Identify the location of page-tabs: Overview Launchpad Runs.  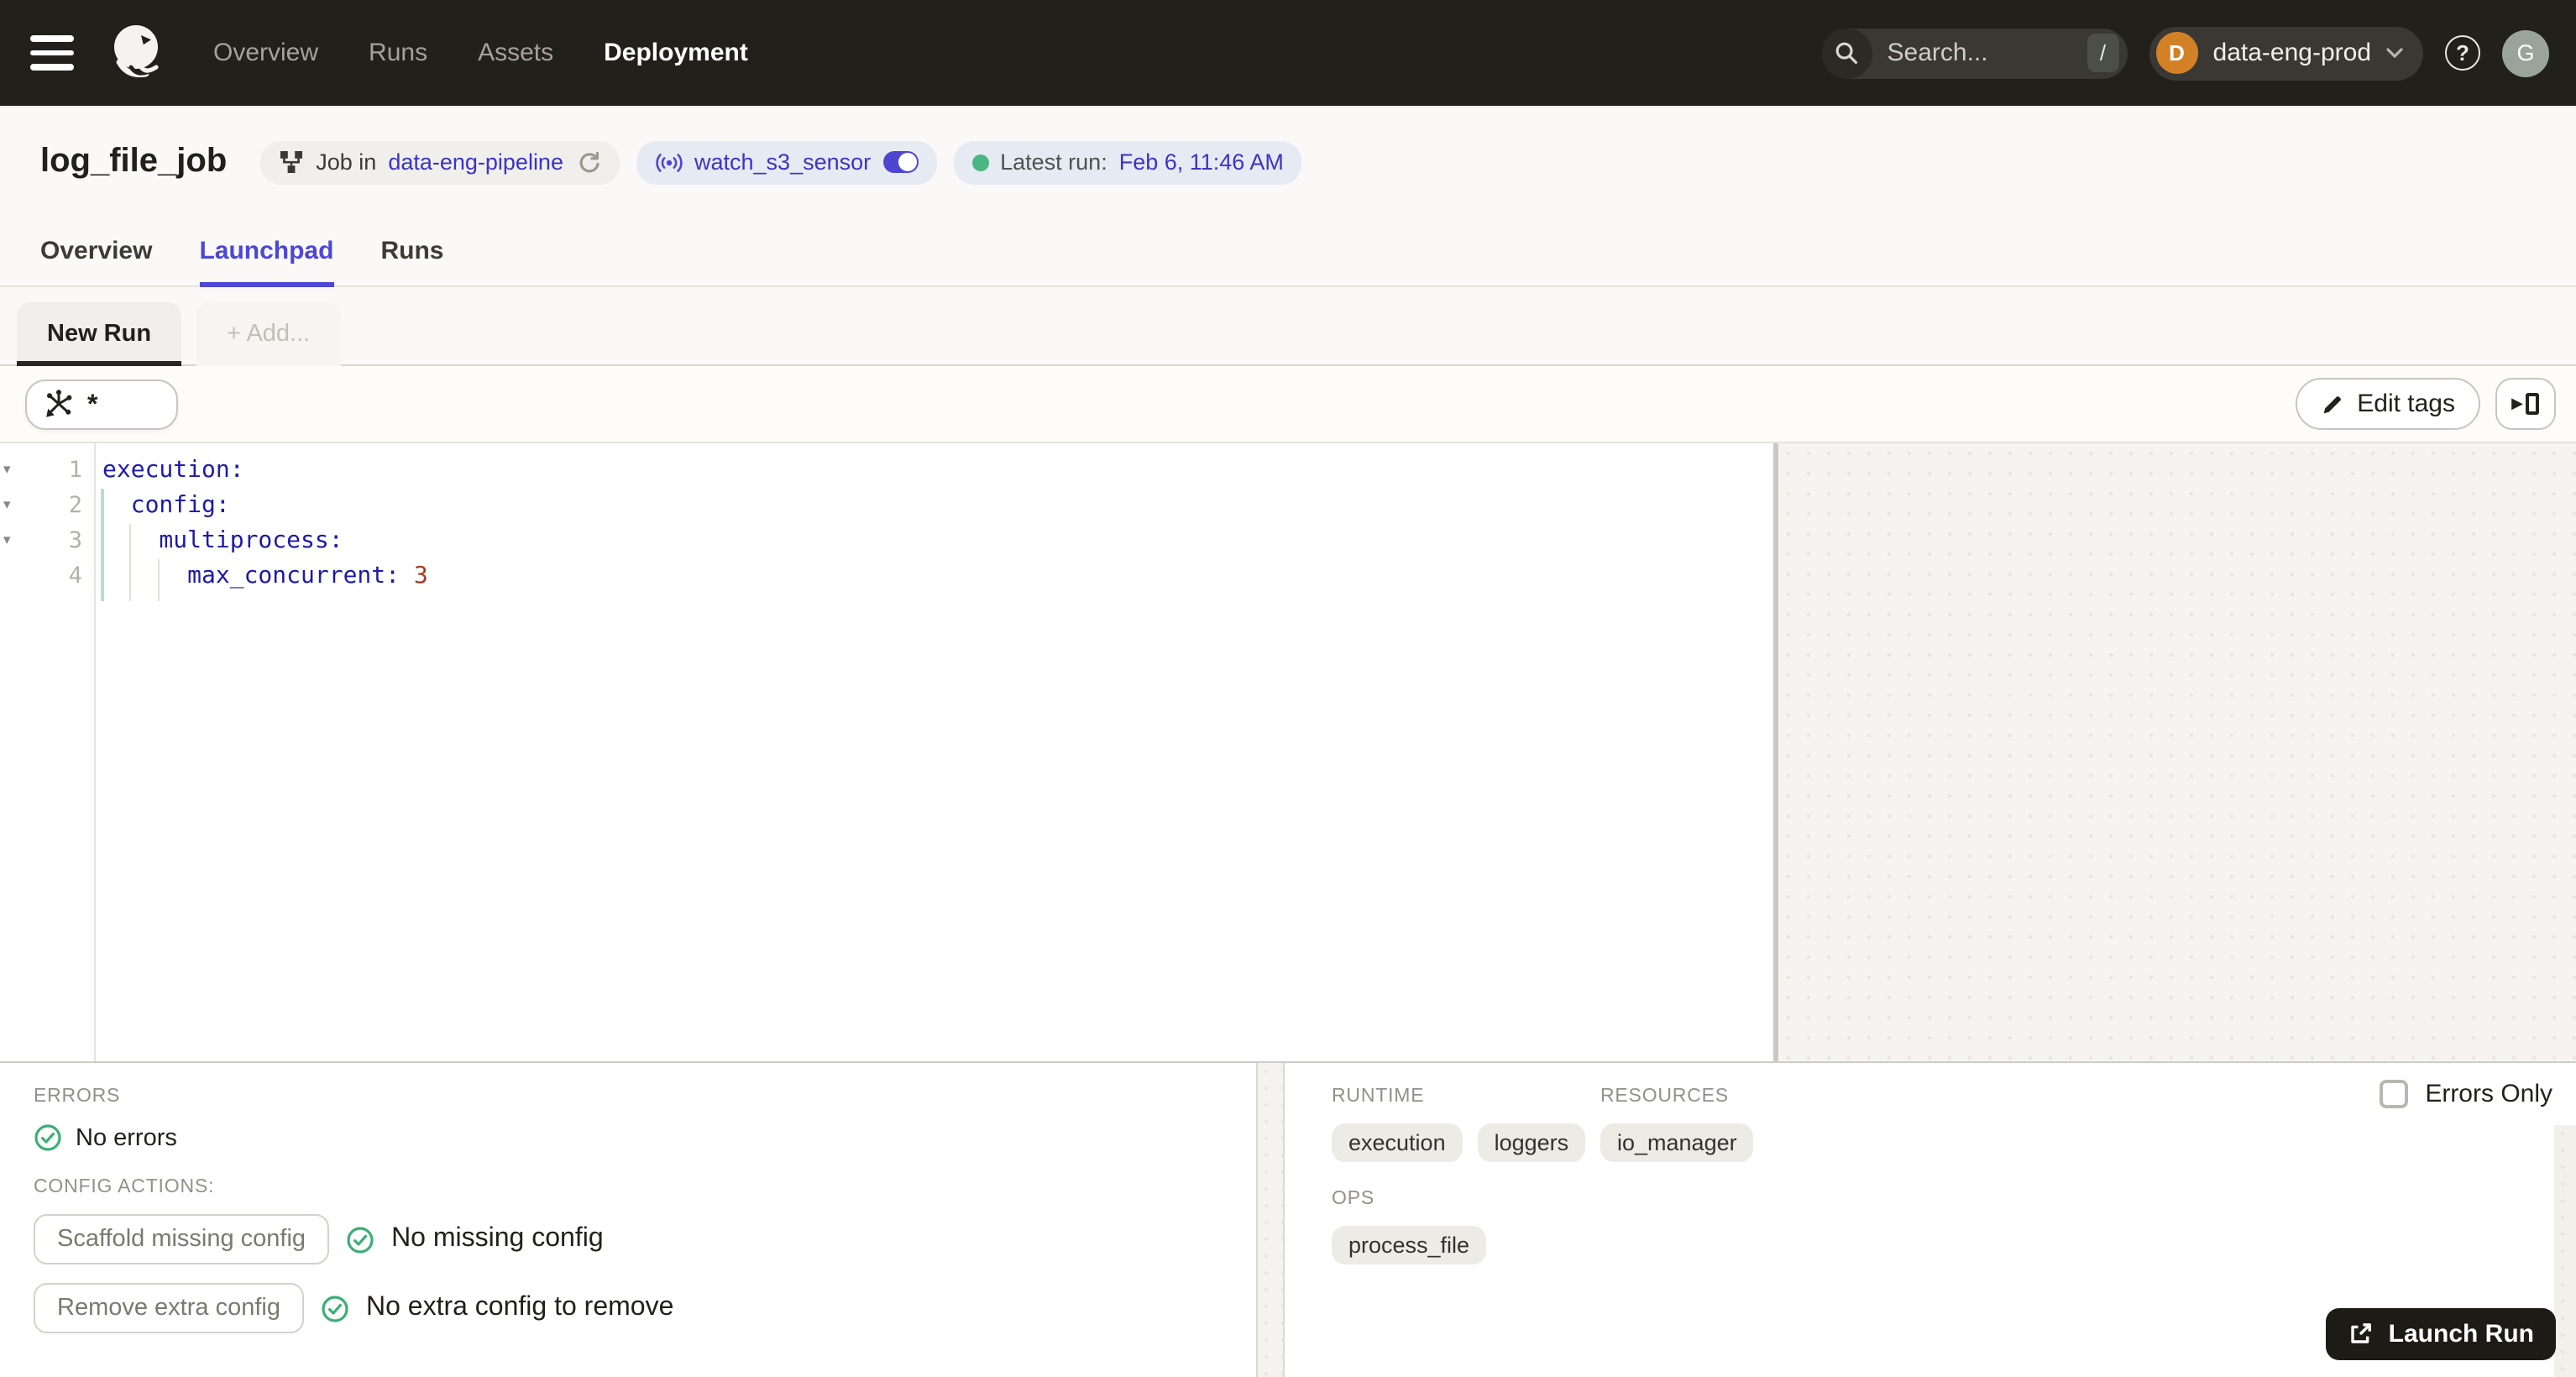
(1288, 252).